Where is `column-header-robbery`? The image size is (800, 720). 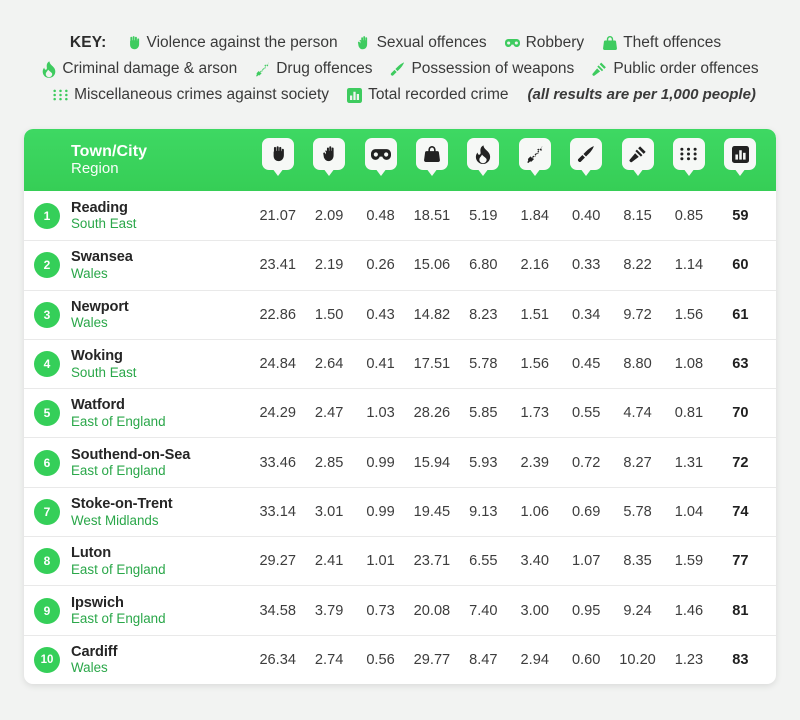
column-header-robbery is located at coordinates (380, 160).